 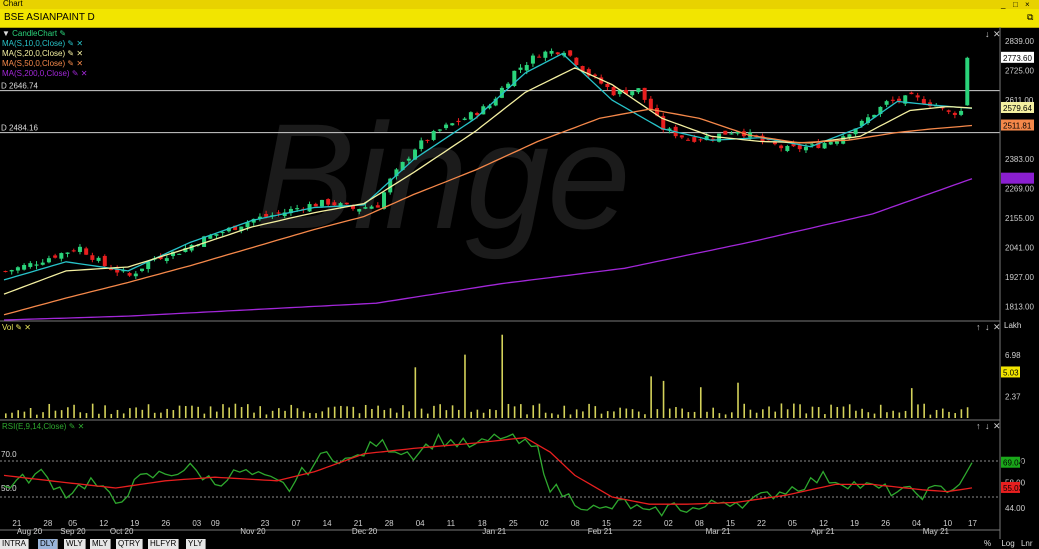 I want to click on chart-header: BSE ASIANPAINT D ⧉, so click(x=519, y=18).